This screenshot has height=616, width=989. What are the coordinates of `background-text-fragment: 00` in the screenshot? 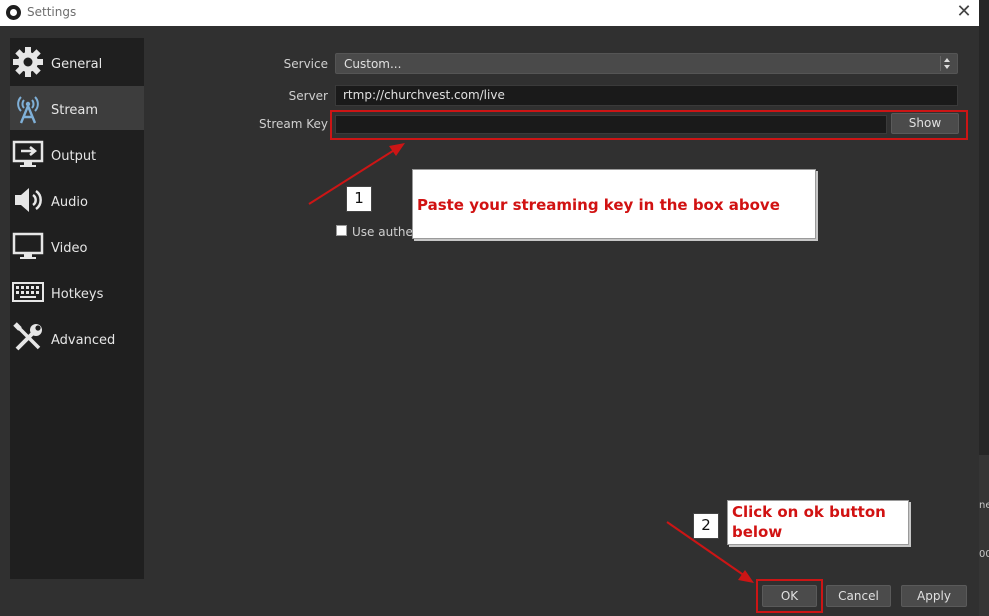 It's located at (984, 554).